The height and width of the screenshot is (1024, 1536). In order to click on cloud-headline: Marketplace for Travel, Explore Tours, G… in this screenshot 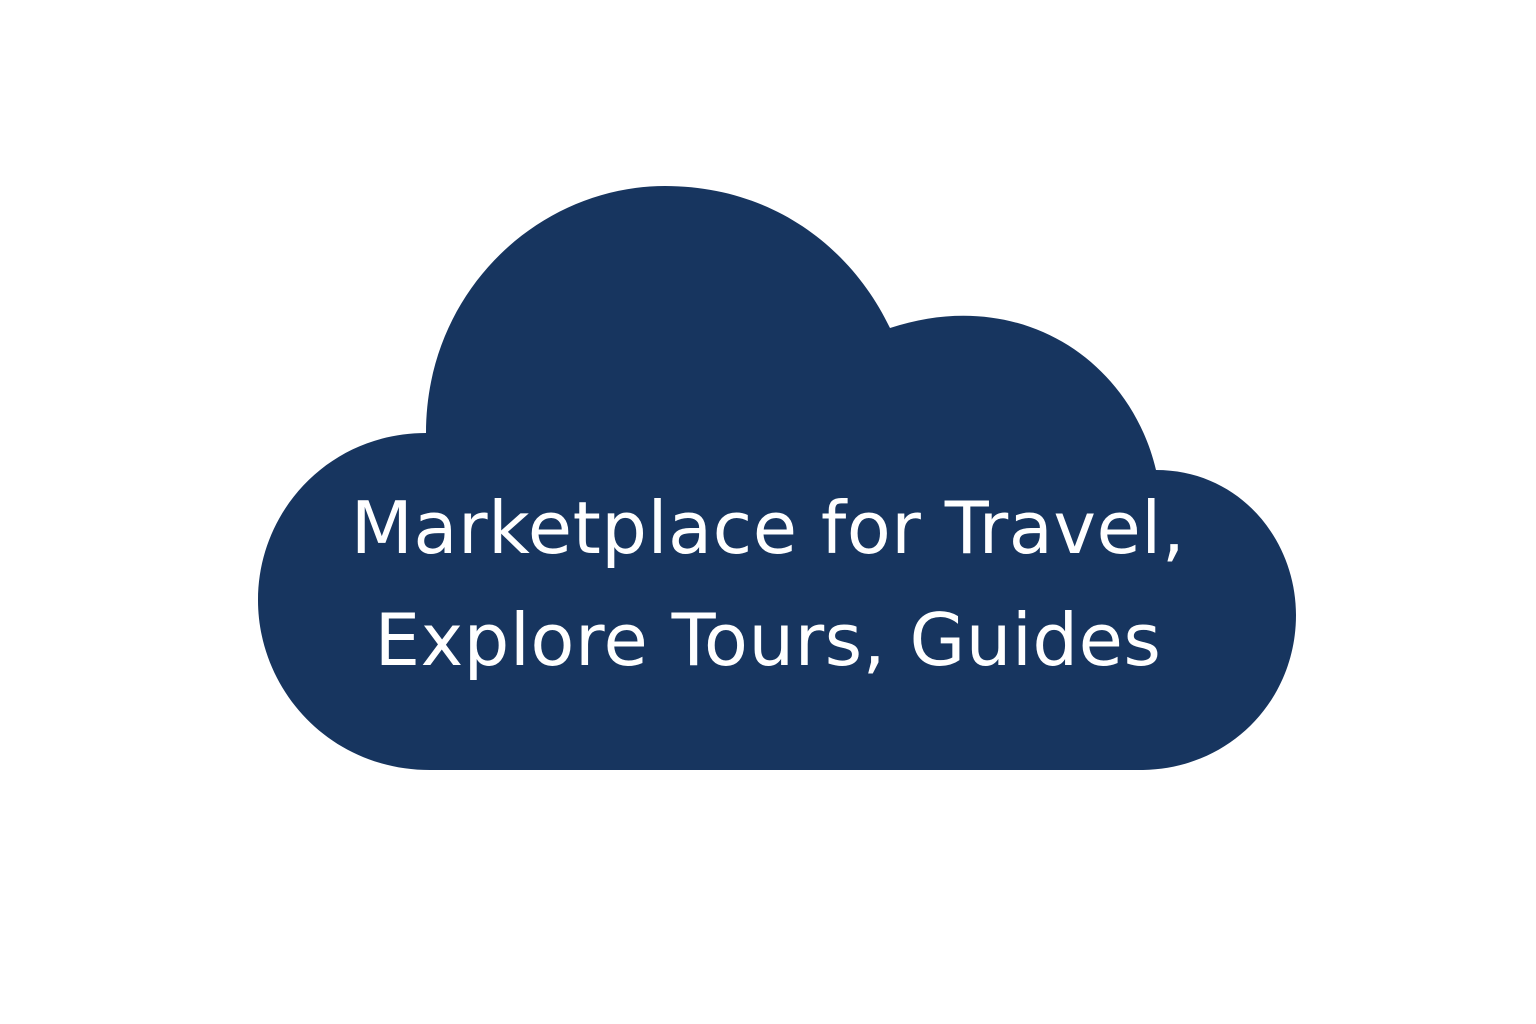, I will do `click(768, 584)`.